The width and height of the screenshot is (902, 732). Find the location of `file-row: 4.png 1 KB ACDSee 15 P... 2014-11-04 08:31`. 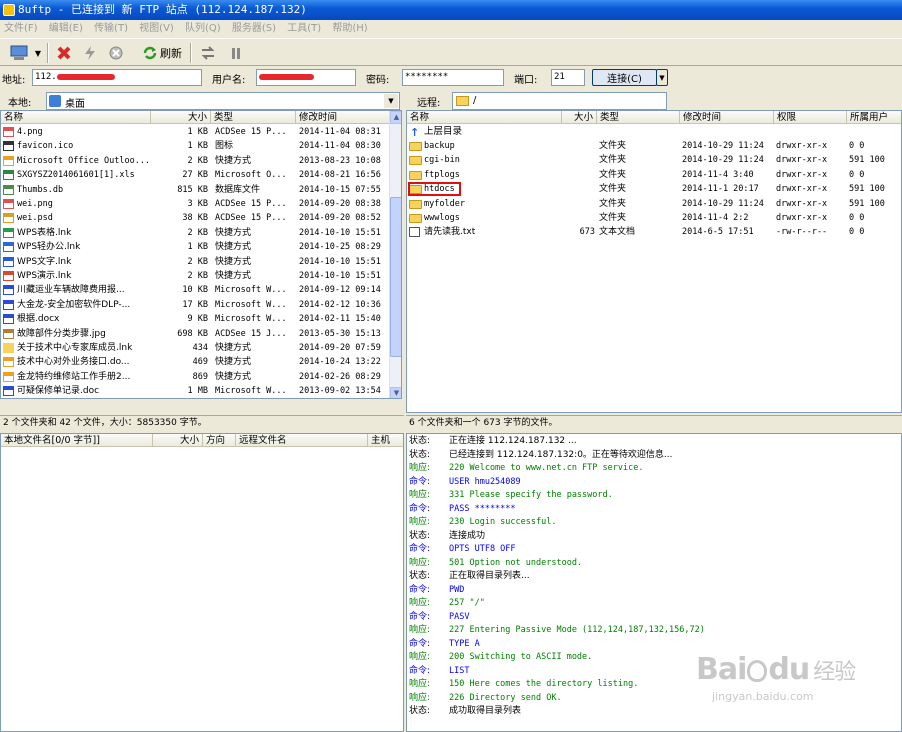

file-row: 4.png 1 KB ACDSee 15 P... 2014-11-04 08:31 is located at coordinates (201, 132).